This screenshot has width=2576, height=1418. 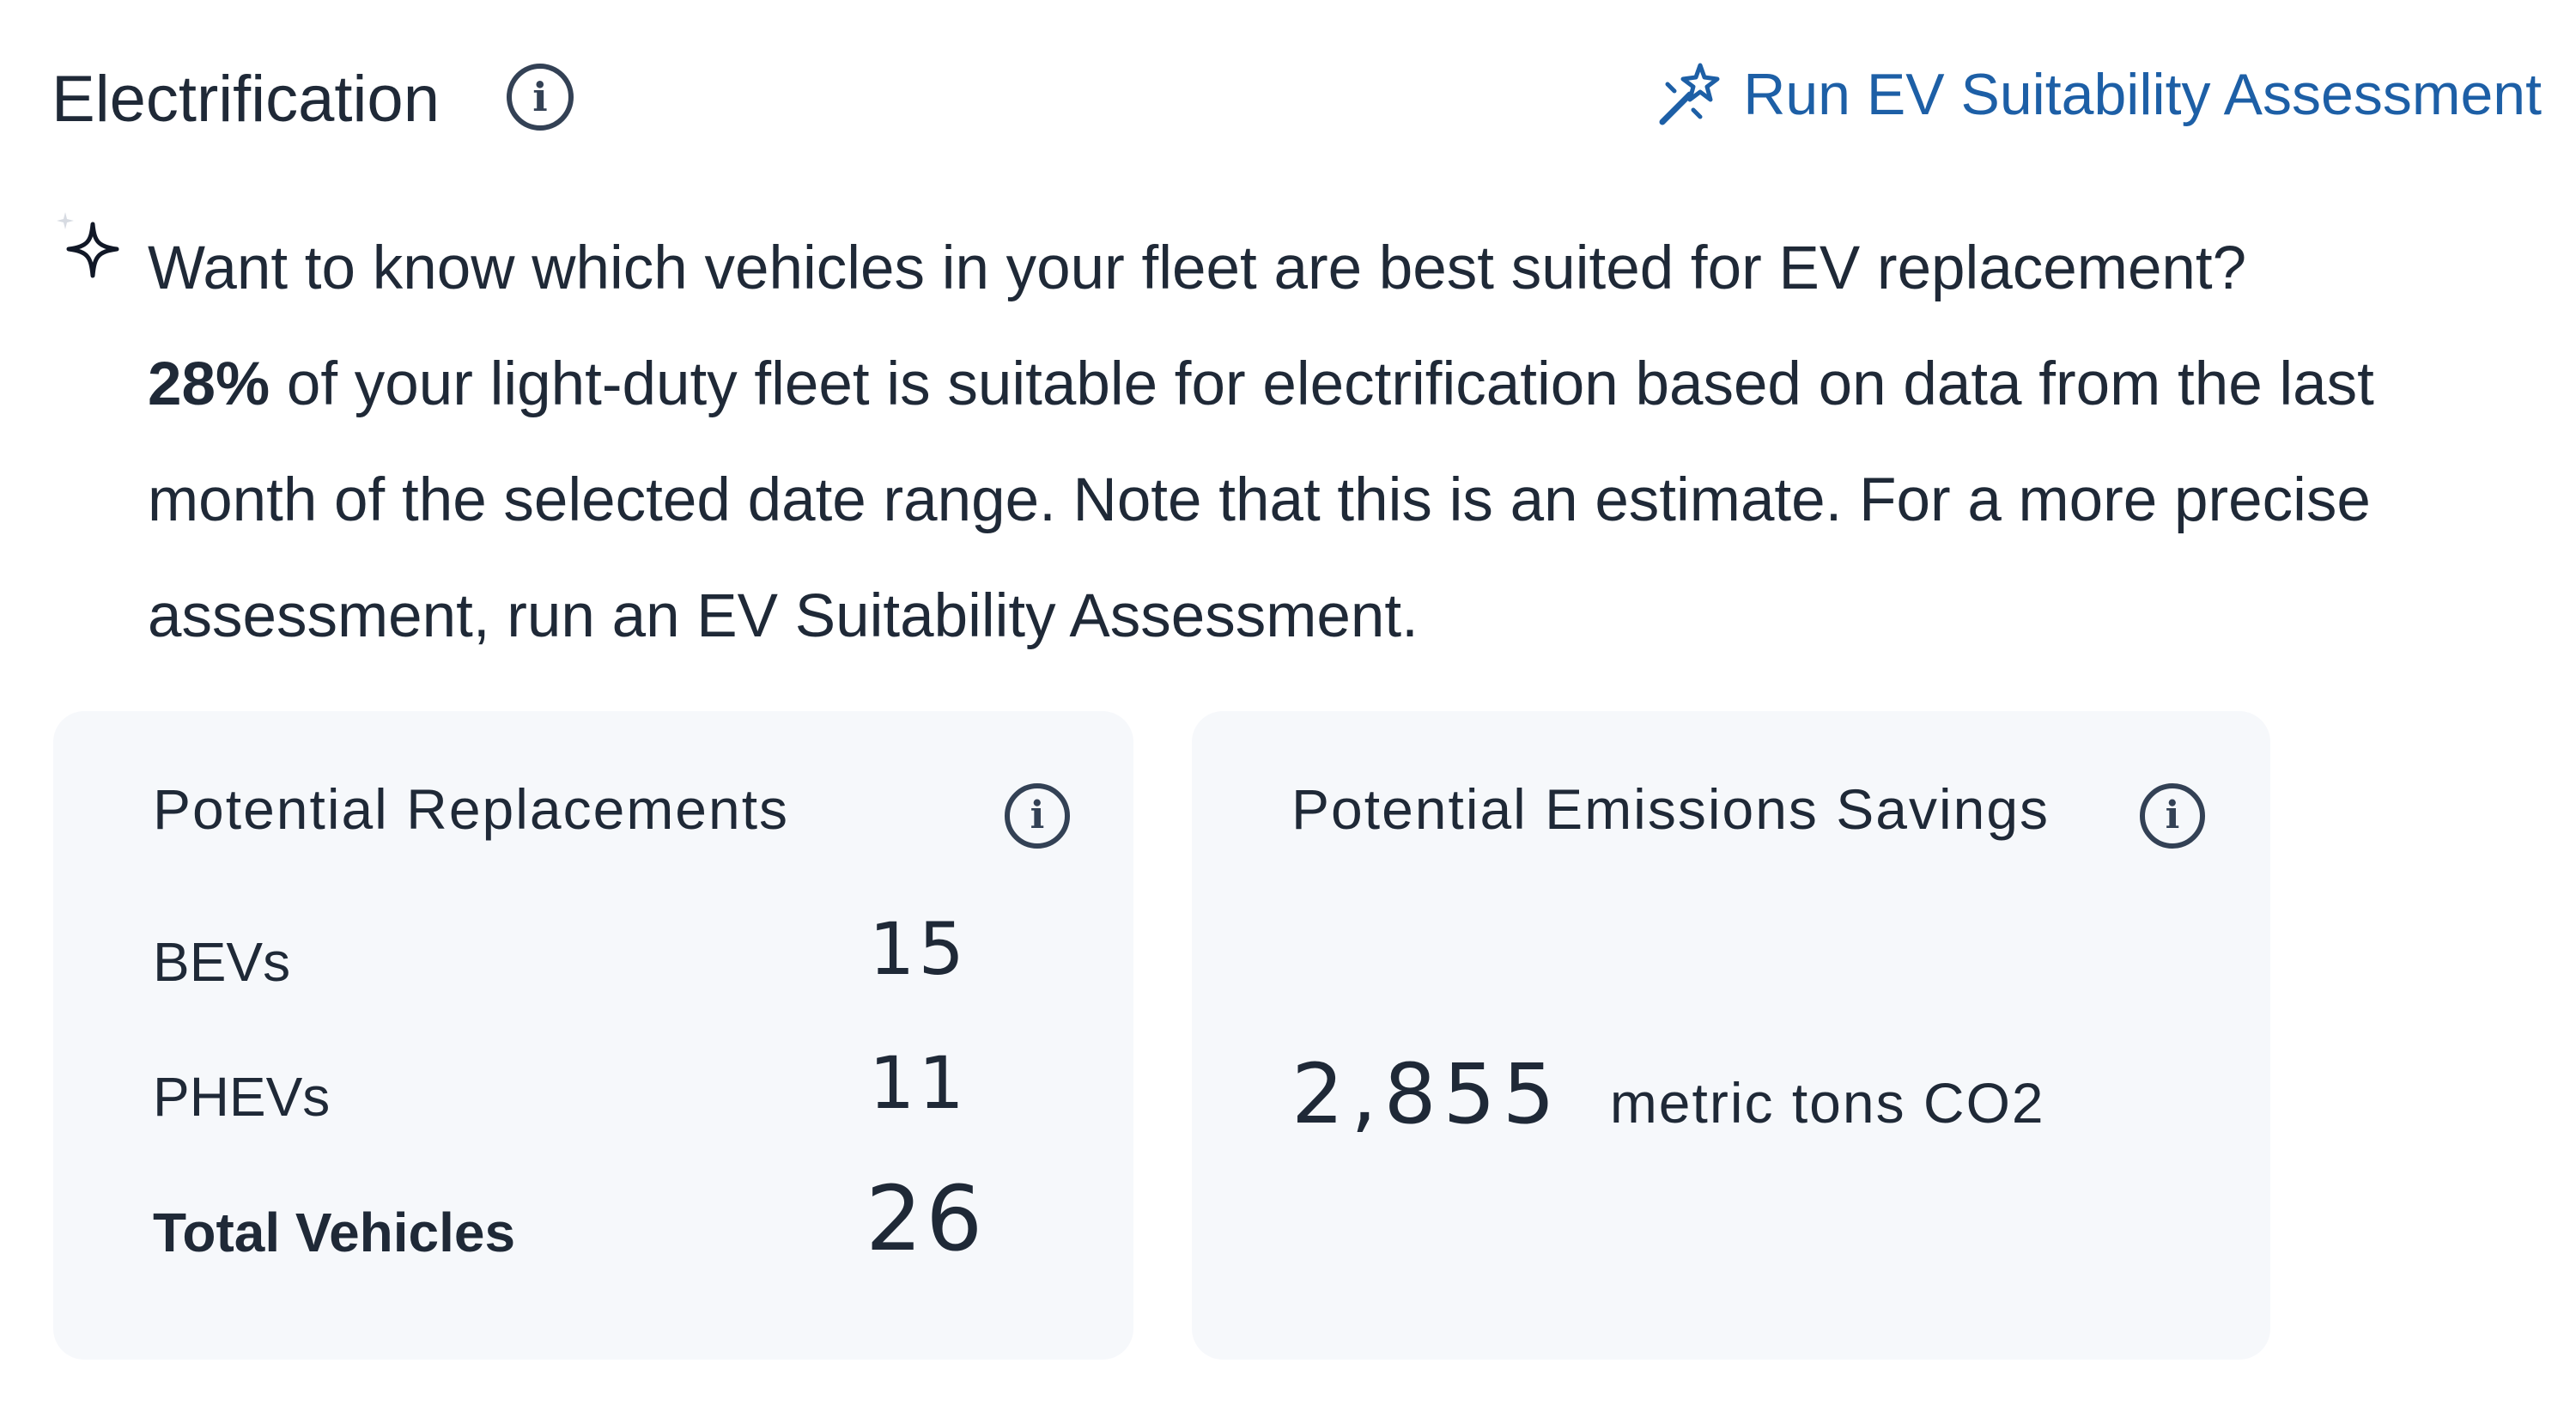 What do you see at coordinates (918, 1083) in the screenshot?
I see `phevs-value: 11` at bounding box center [918, 1083].